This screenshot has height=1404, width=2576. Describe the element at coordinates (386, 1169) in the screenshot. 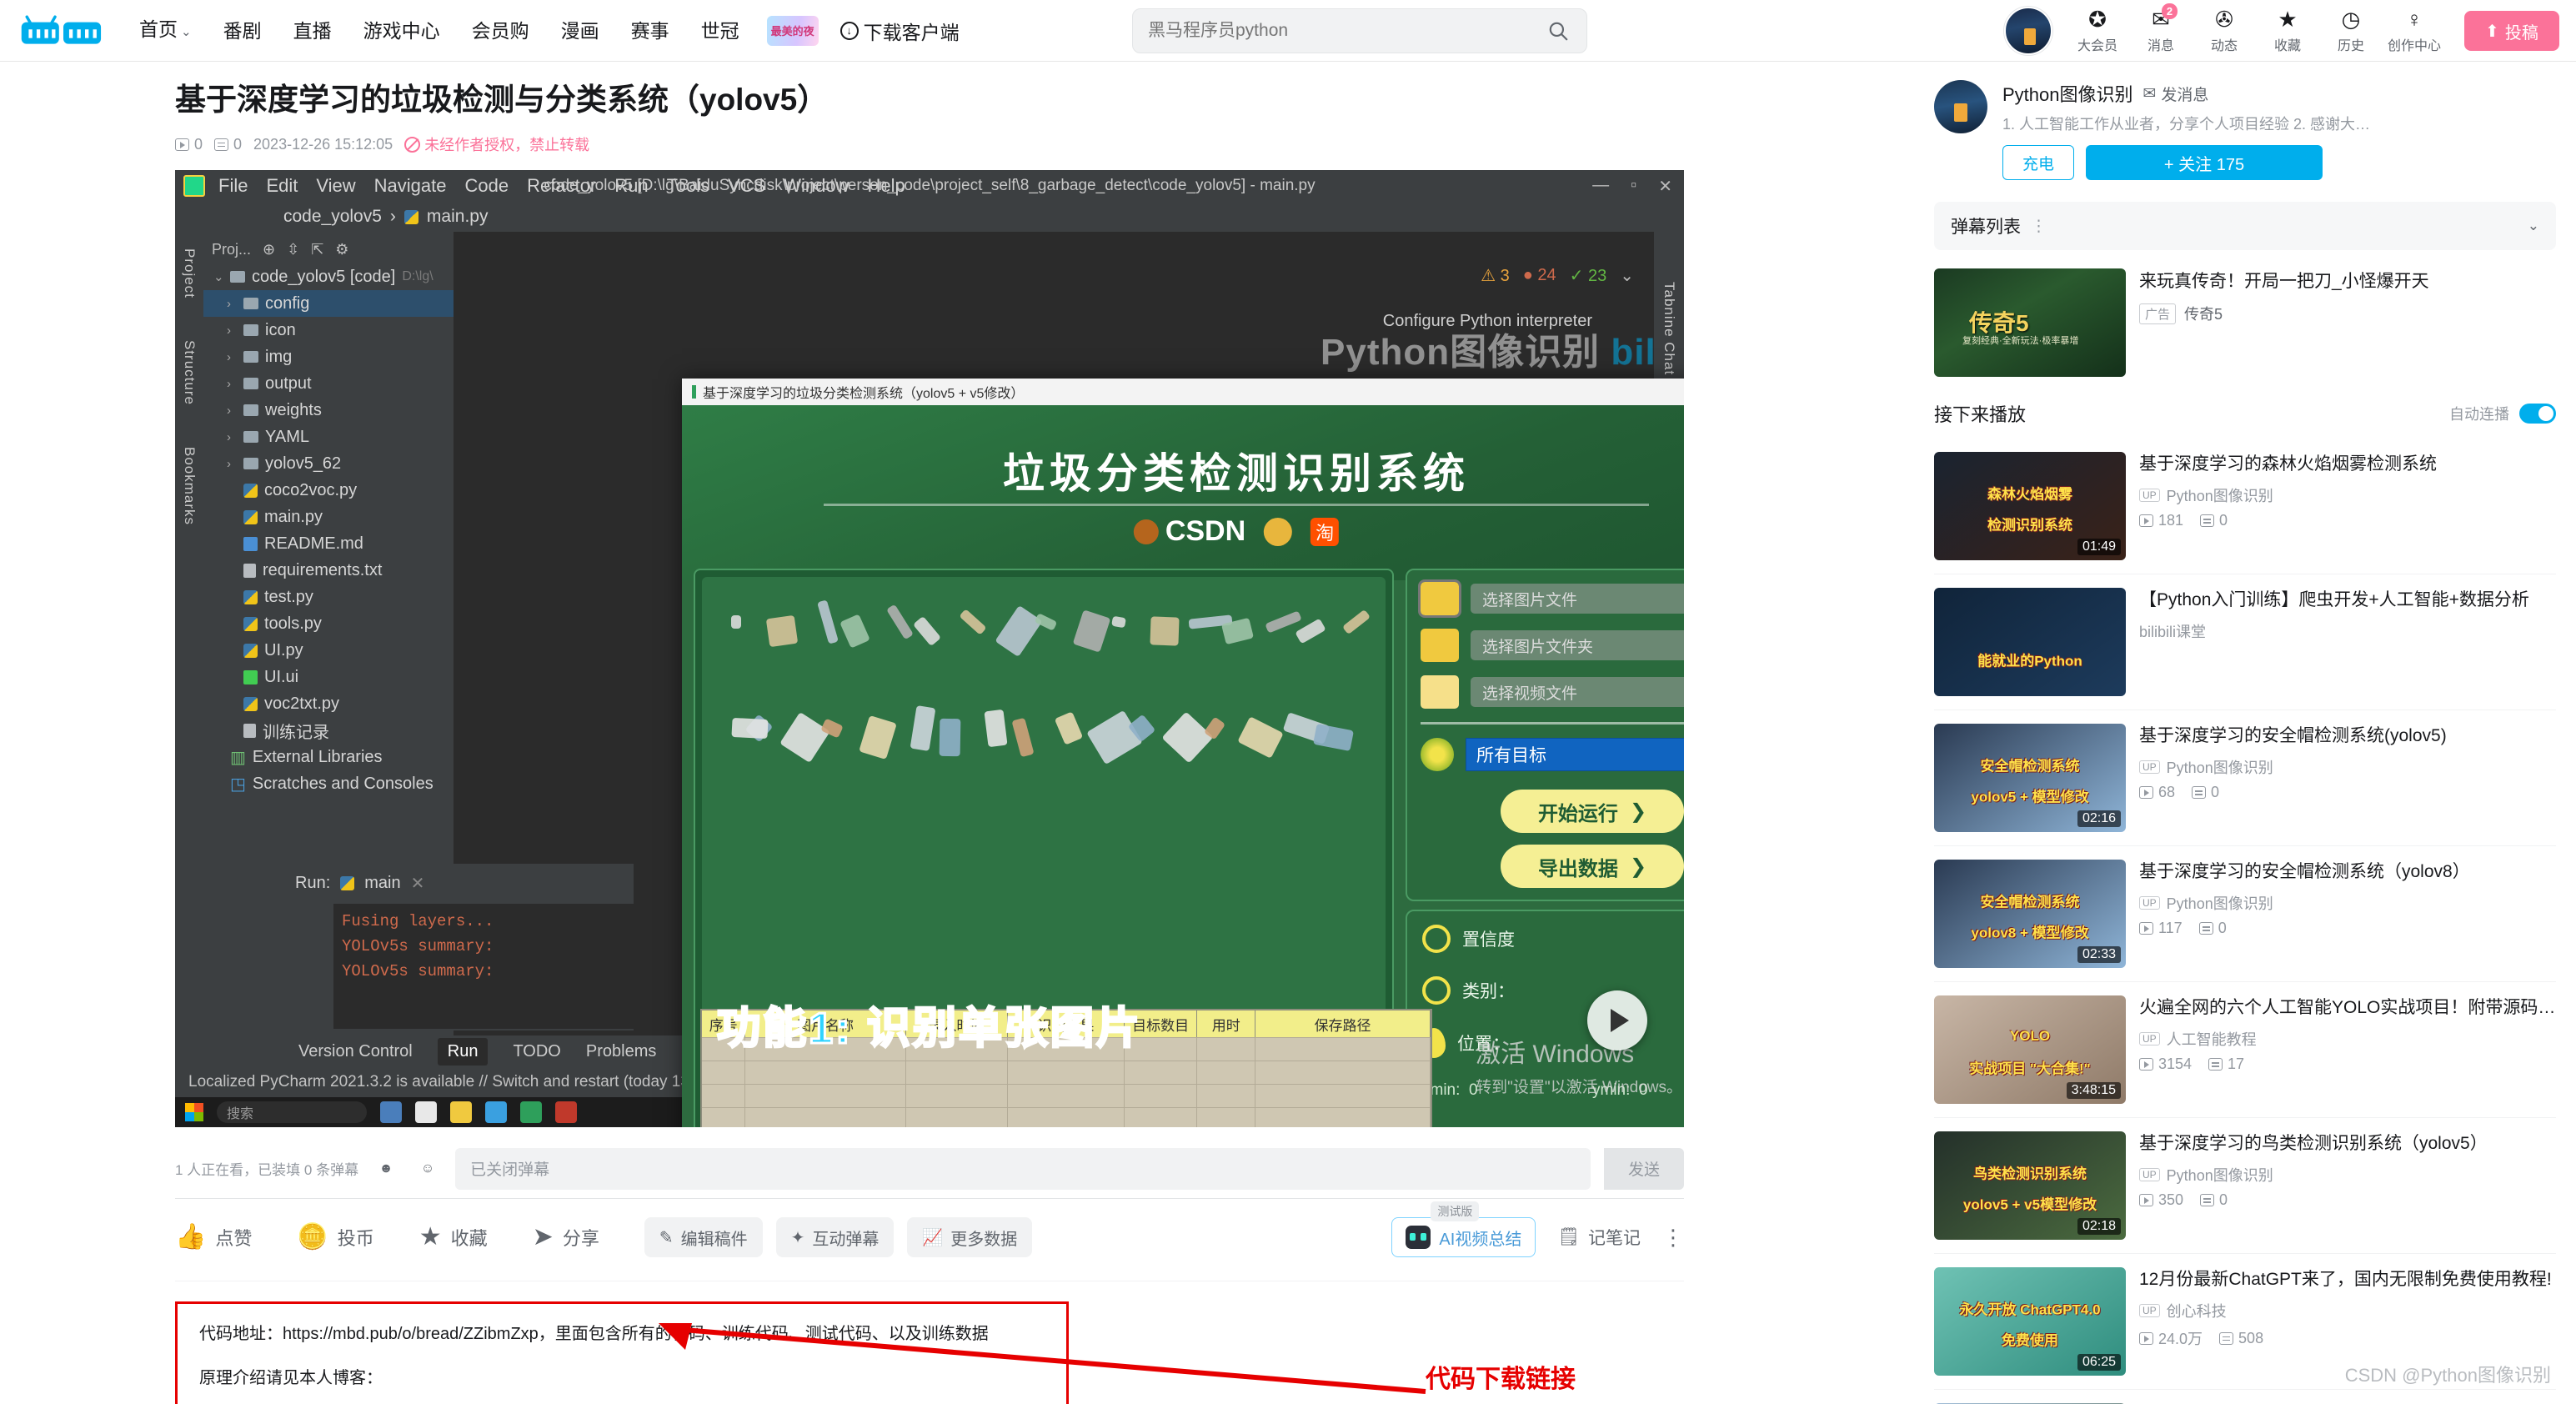

I see `danmaku-settings-icon: ☻` at that location.